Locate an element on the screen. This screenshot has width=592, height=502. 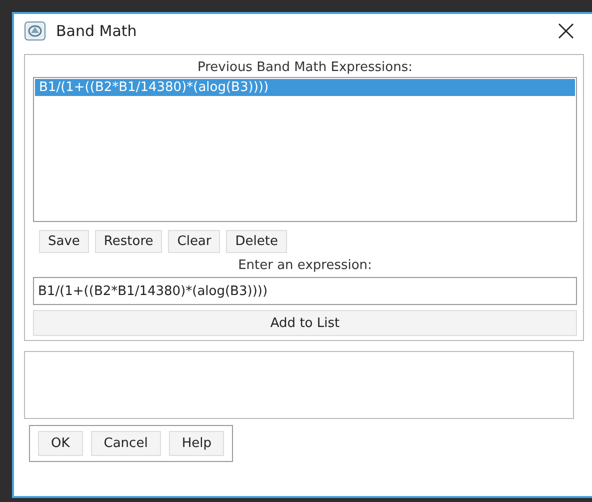
history-button: Clear is located at coordinates (194, 241).